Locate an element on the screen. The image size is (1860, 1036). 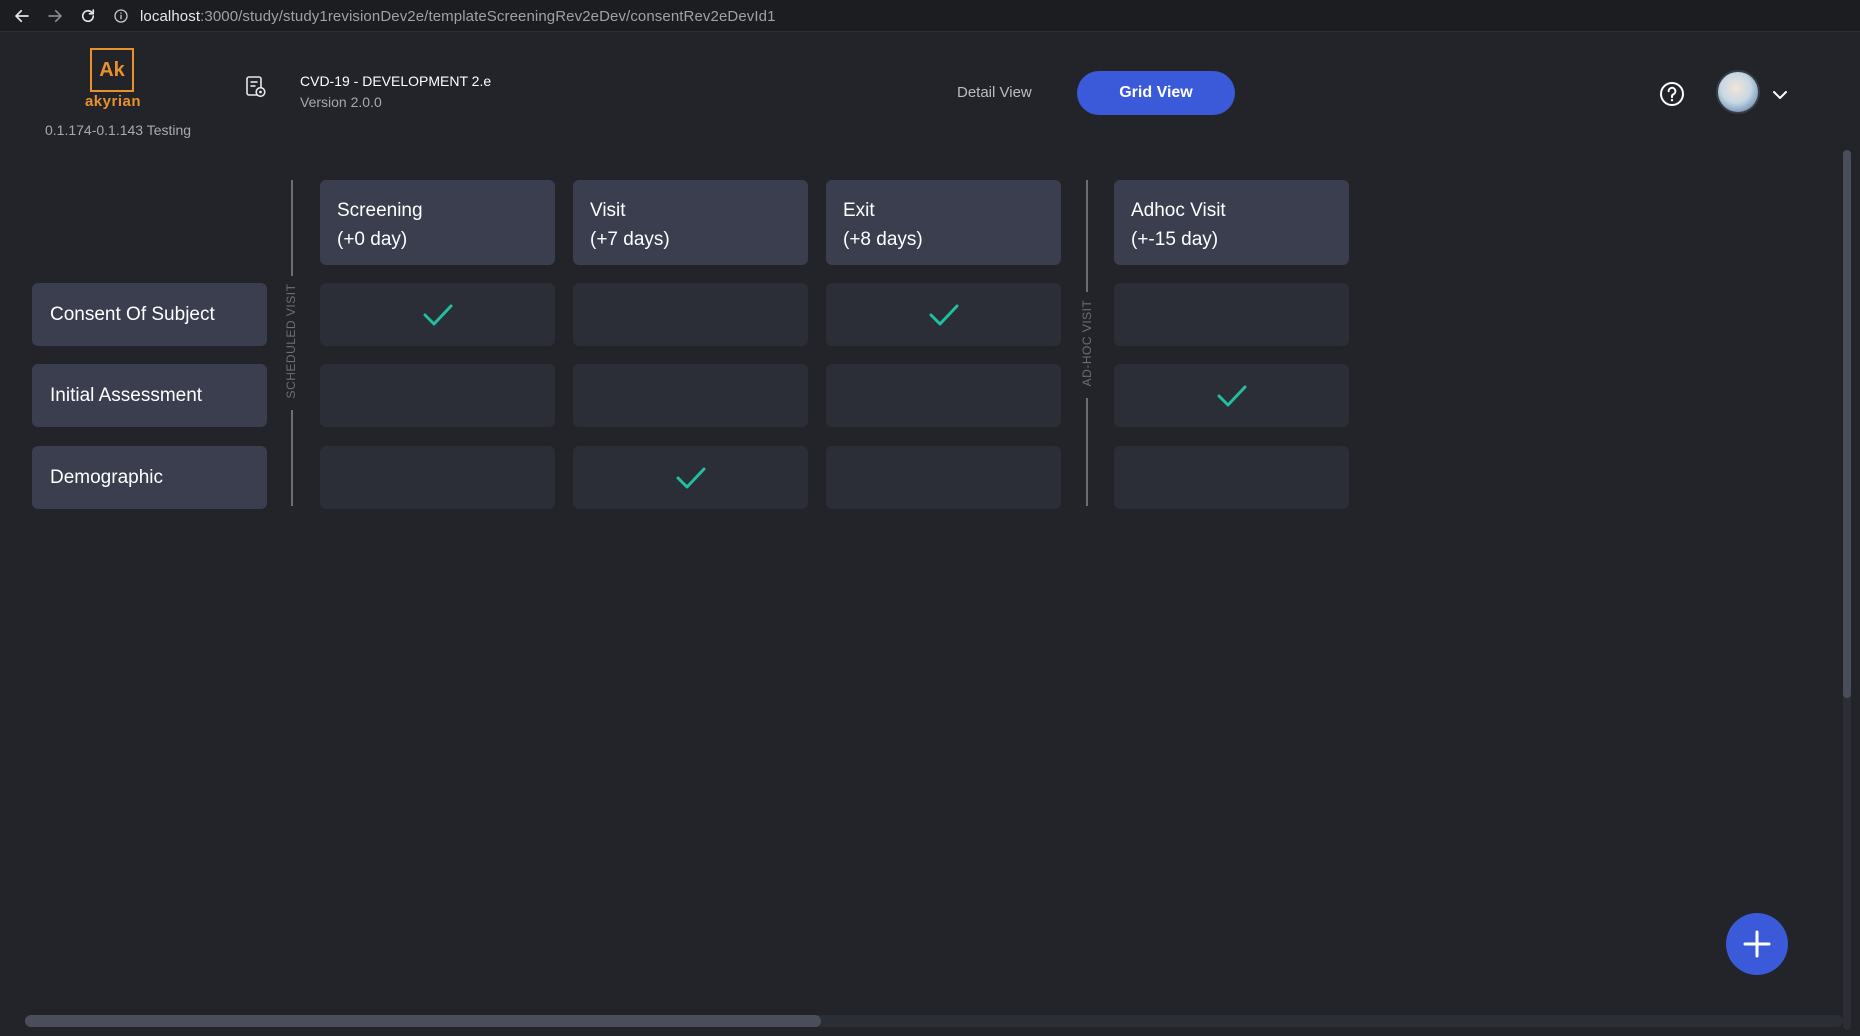
column-name: Exit is located at coordinates (859, 210).